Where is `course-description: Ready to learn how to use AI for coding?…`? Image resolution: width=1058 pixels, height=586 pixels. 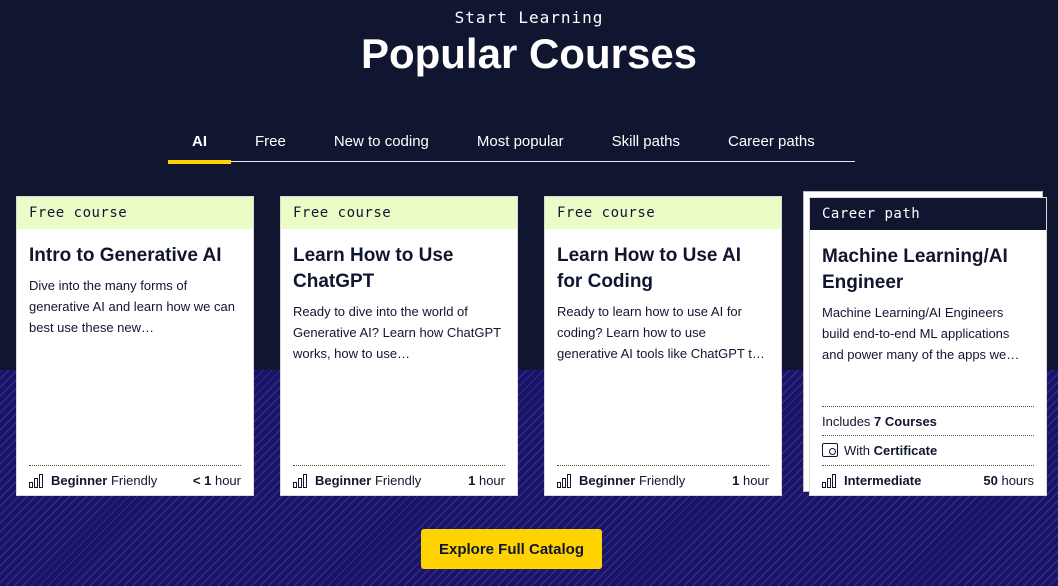
course-description: Ready to learn how to use AI for coding?… is located at coordinates (661, 332).